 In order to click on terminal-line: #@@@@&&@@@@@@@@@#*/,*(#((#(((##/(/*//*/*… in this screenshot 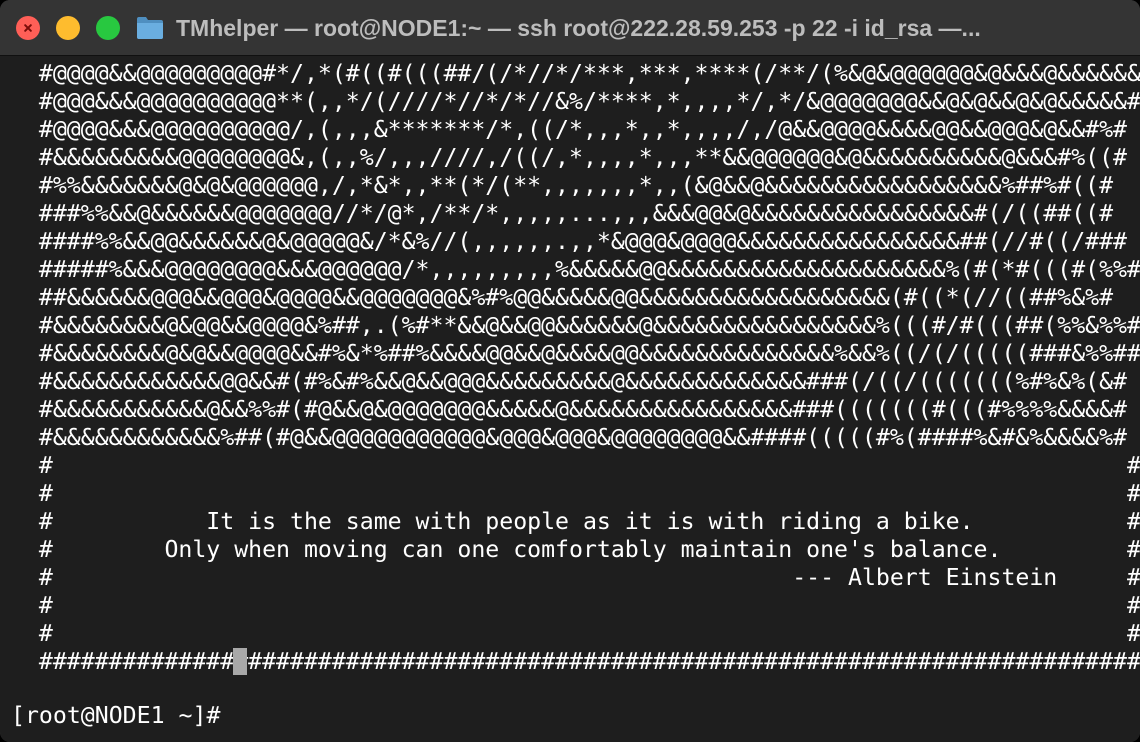, I will do `click(575, 73)`.